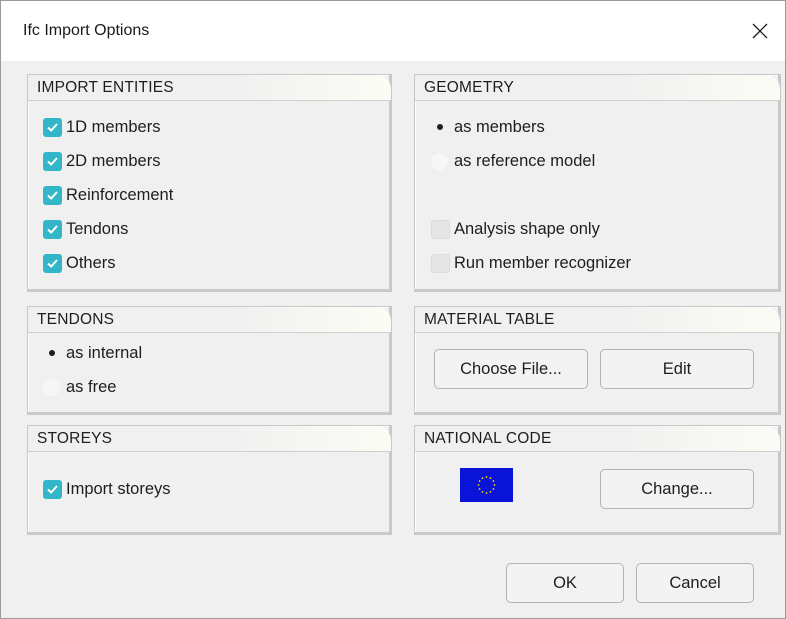 The width and height of the screenshot is (786, 619). What do you see at coordinates (86, 30) in the screenshot?
I see `dialog-title: Ifc Import Options` at bounding box center [86, 30].